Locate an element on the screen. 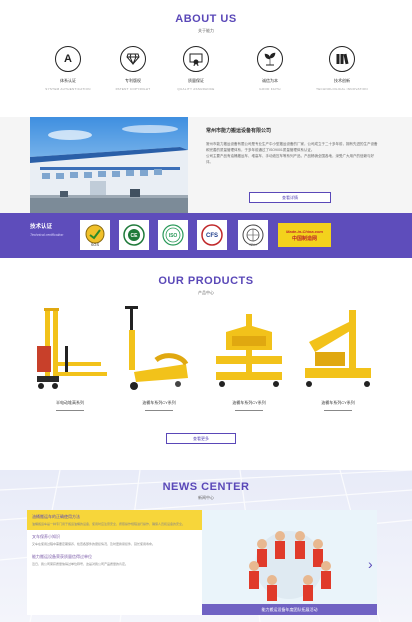 The image size is (412, 622). diamond-icon is located at coordinates (133, 59).